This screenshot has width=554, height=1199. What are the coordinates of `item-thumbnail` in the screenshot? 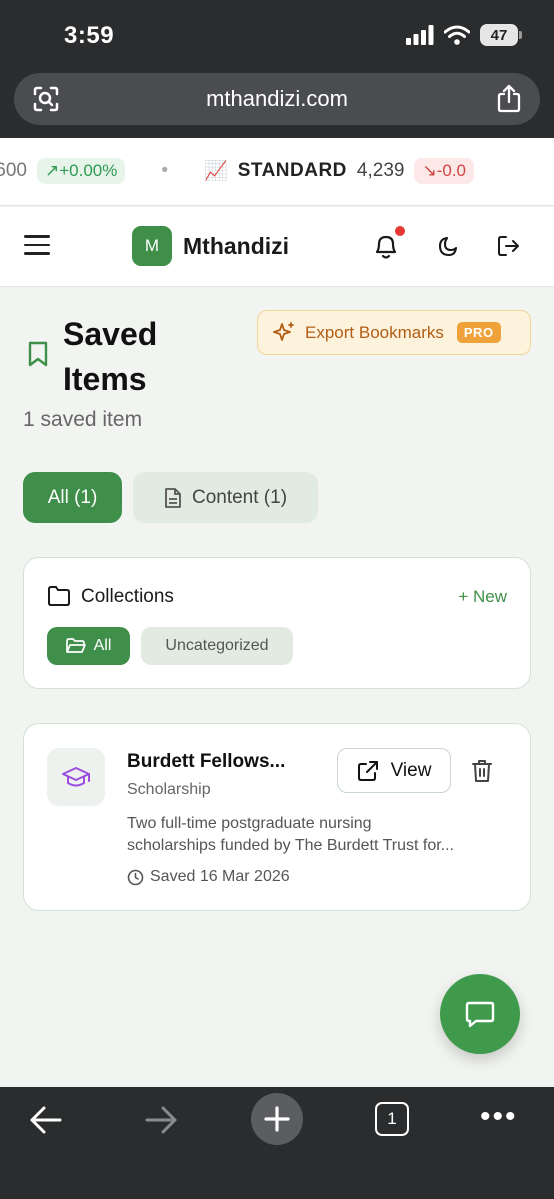 It's located at (76, 777).